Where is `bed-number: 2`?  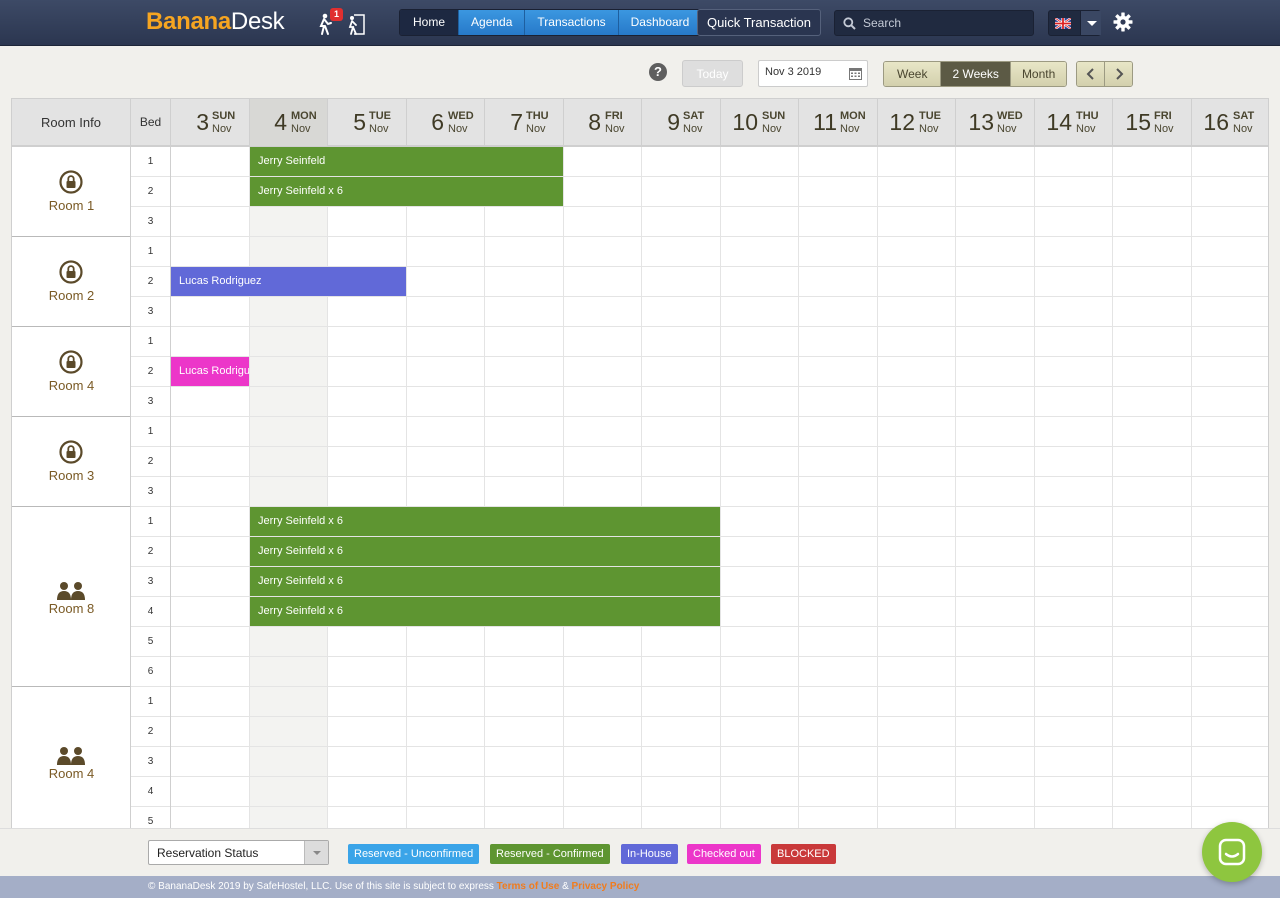 bed-number: 2 is located at coordinates (151, 282).